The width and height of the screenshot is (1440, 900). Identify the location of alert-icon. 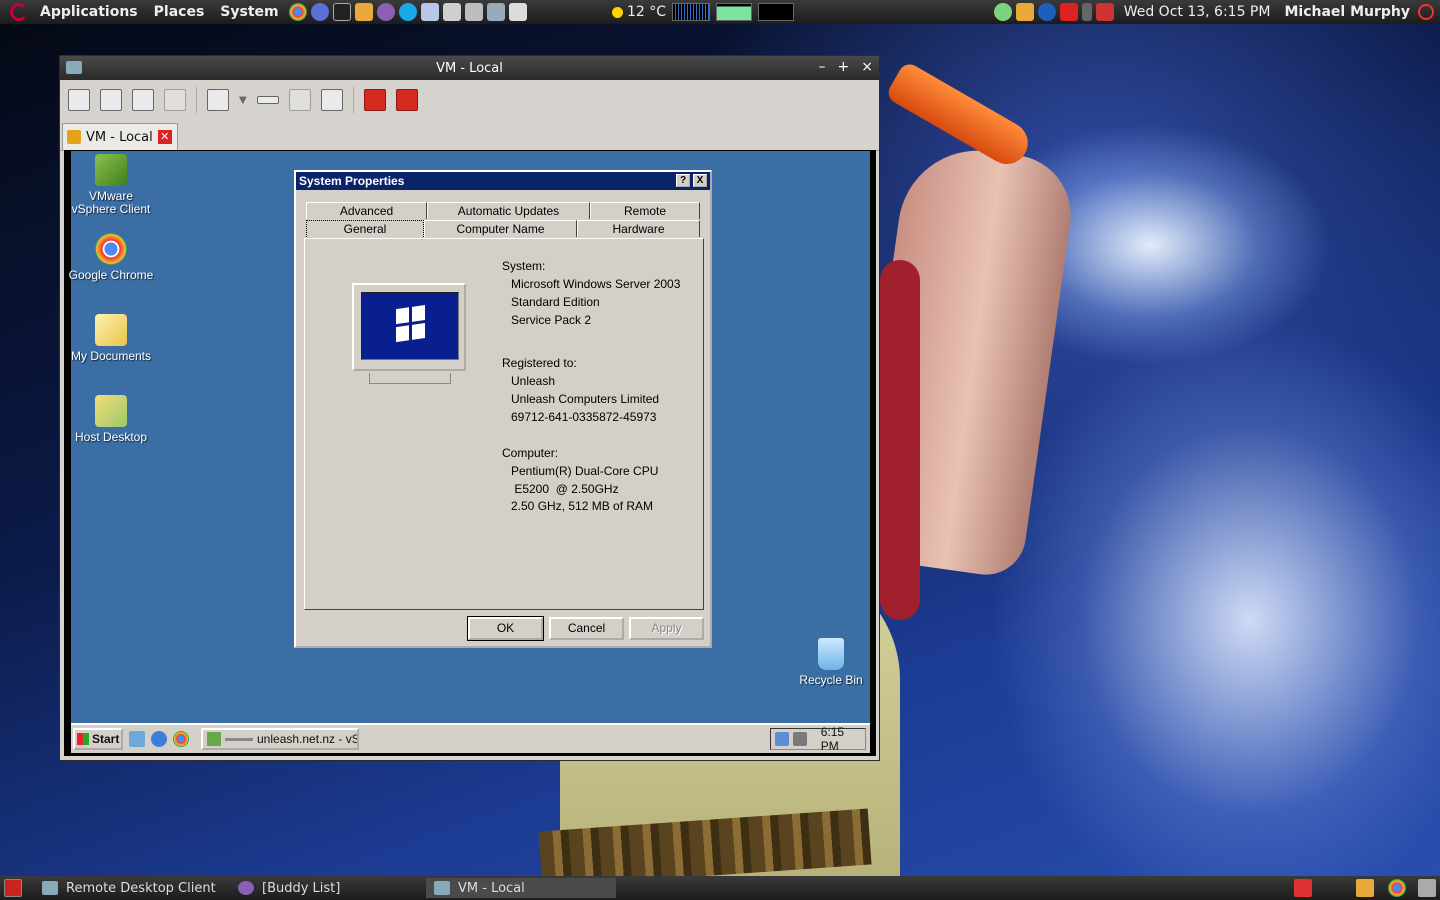
(1068, 12).